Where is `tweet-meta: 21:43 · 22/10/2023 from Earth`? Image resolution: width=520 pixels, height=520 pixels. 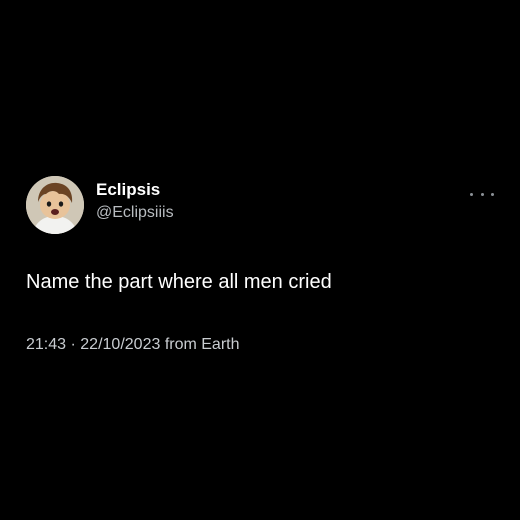 tweet-meta: 21:43 · 22/10/2023 from Earth is located at coordinates (133, 345).